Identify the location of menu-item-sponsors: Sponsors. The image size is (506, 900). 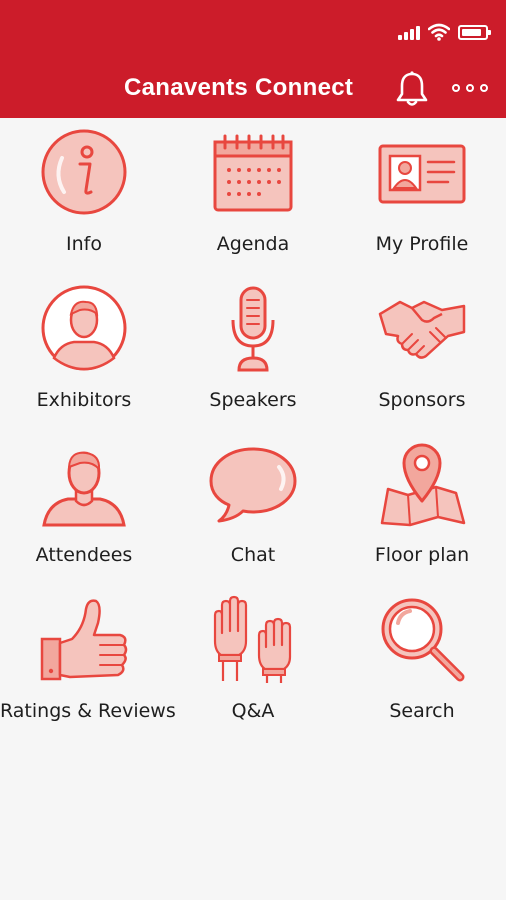
(422, 344).